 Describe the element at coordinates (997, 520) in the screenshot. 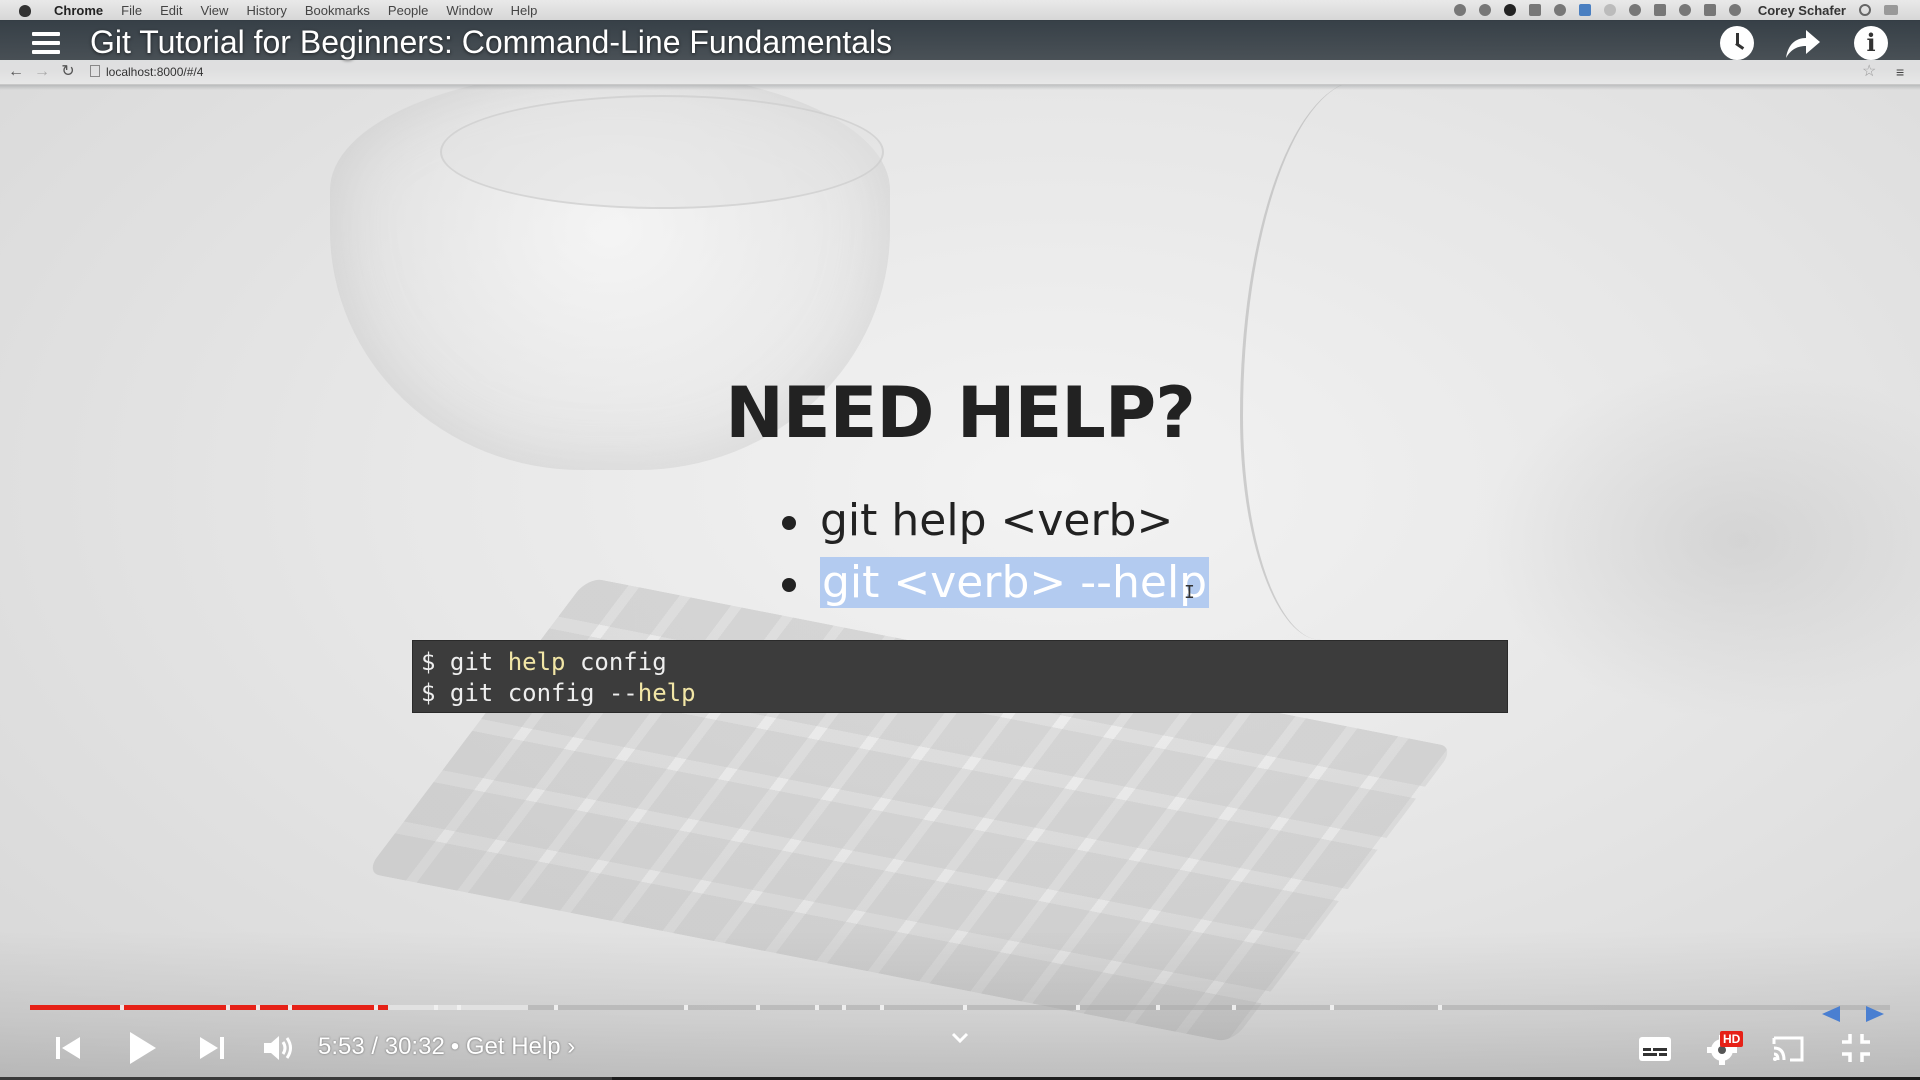

I see `bullet-text: git help <verb>` at that location.